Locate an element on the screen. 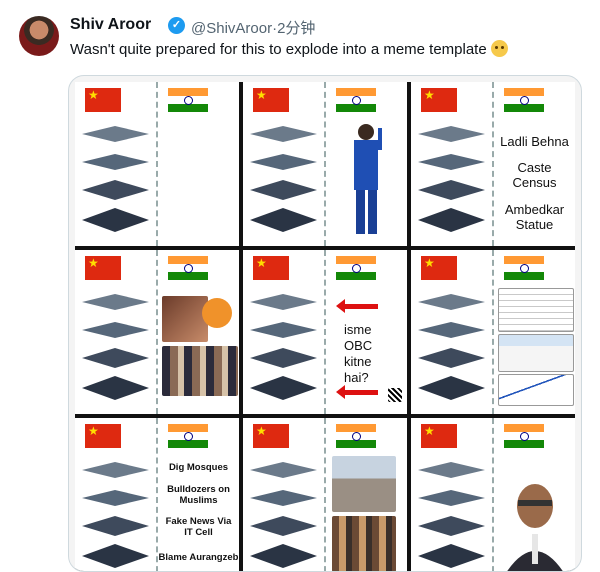  panel-caption: kitne is located at coordinates (358, 361).